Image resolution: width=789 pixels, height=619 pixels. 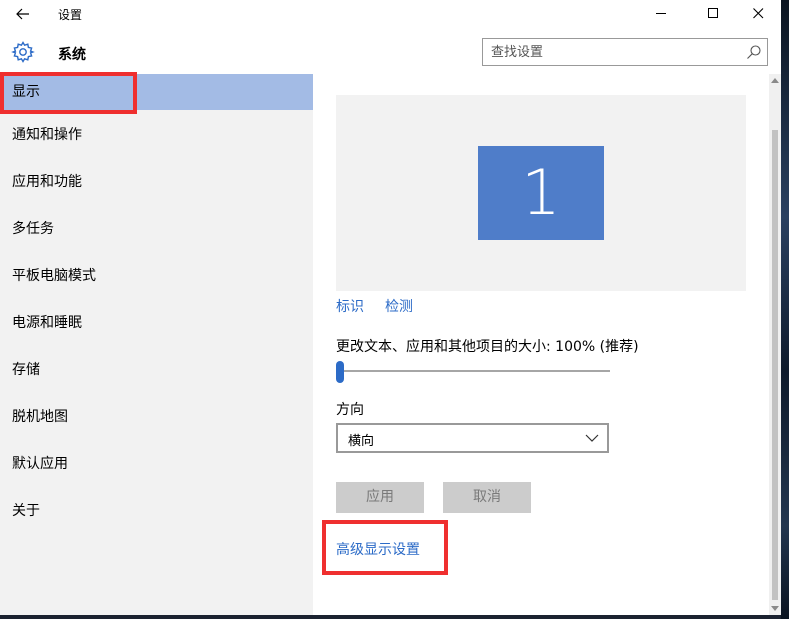 What do you see at coordinates (775, 365) in the screenshot?
I see `scrollbar-thumb` at bounding box center [775, 365].